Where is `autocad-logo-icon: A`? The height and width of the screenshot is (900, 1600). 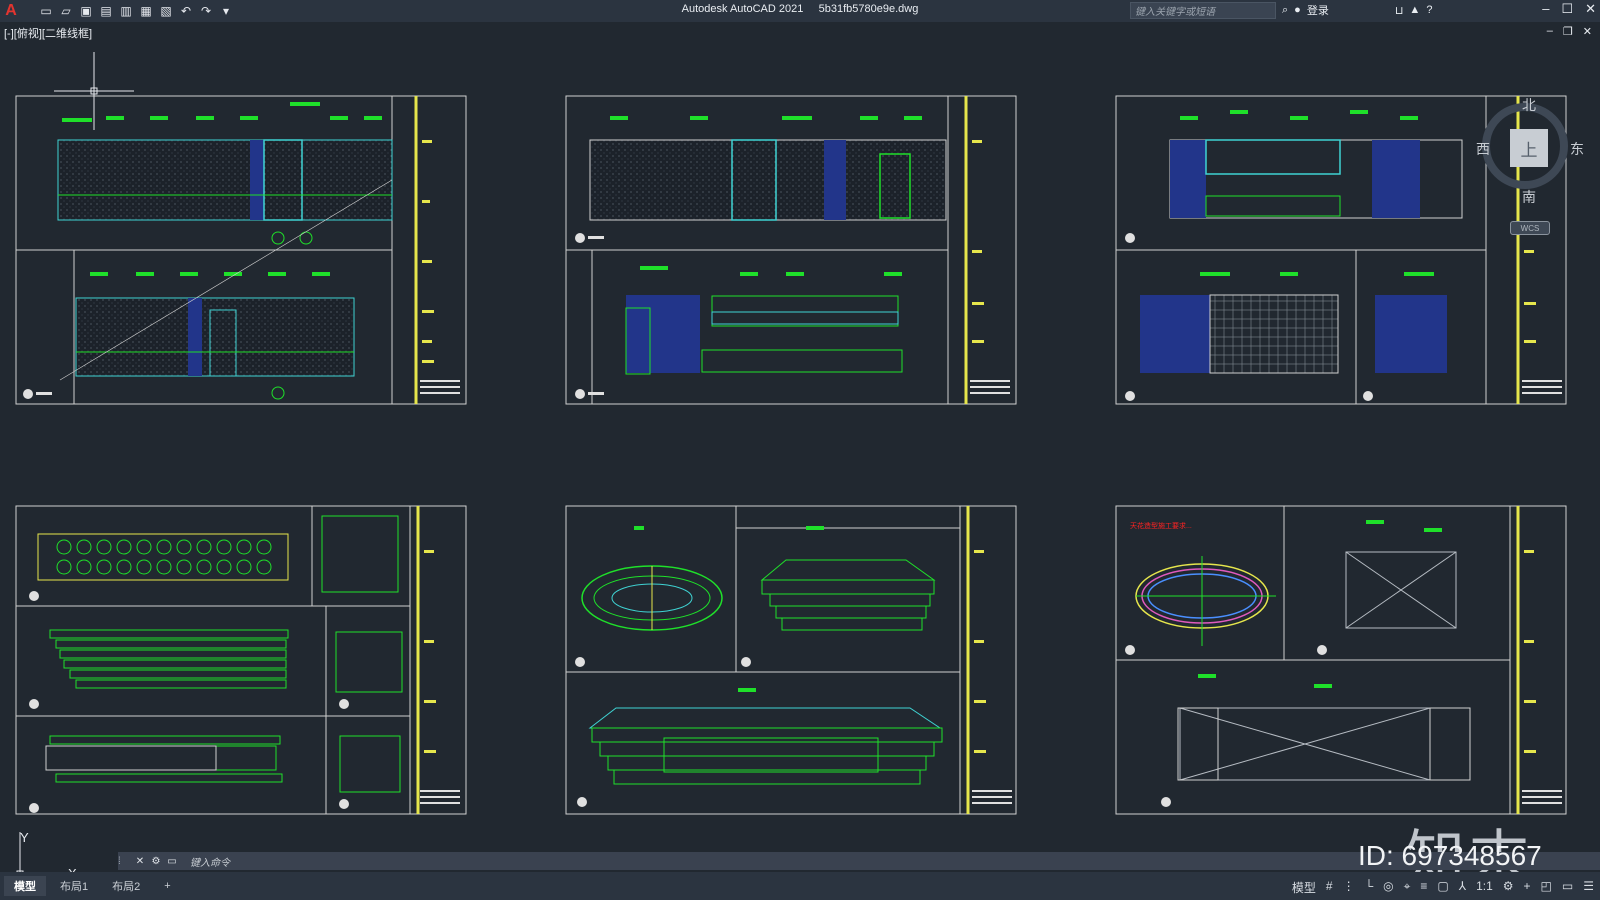
autocad-logo-icon: A is located at coordinates (11, 11).